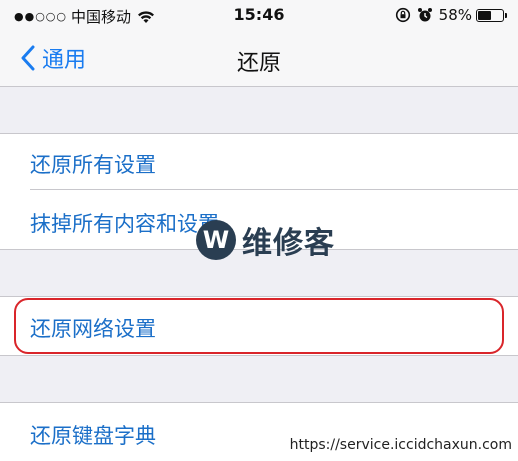 This screenshot has width=518, height=461. I want to click on battery-icon, so click(491, 15).